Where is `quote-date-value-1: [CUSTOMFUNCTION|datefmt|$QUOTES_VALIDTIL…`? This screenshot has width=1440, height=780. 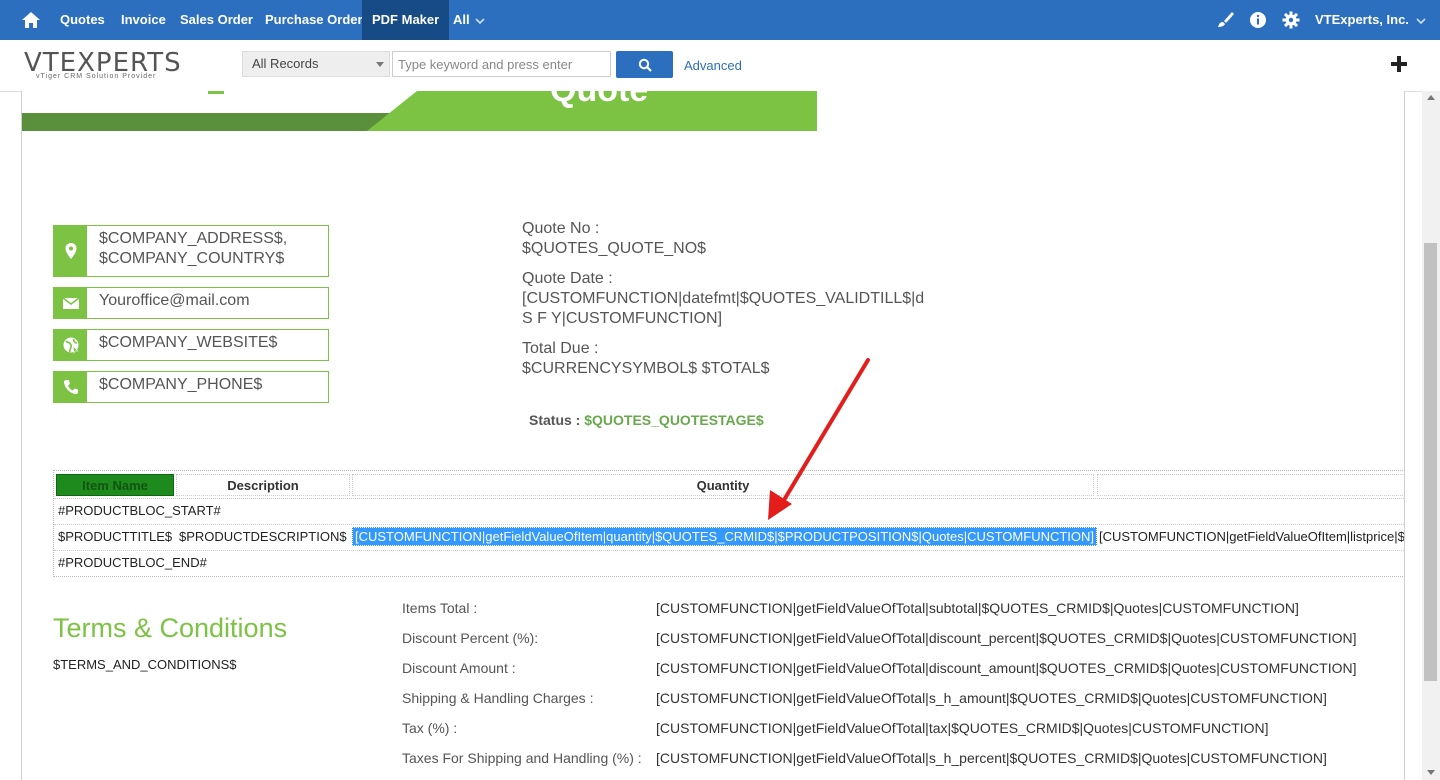
quote-date-value-1: [CUSTOMFUNCTION|datefmt|$QUOTES_VALIDTIL… is located at coordinates (723, 298).